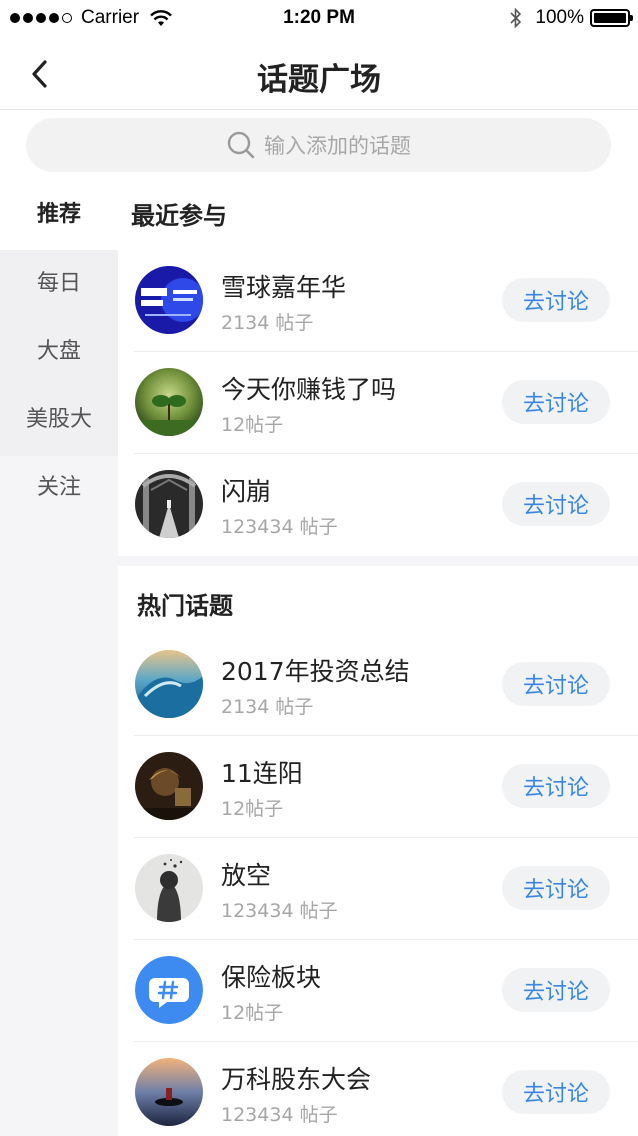  What do you see at coordinates (284, 287) in the screenshot?
I see `topic-title: 雪球嘉年华` at bounding box center [284, 287].